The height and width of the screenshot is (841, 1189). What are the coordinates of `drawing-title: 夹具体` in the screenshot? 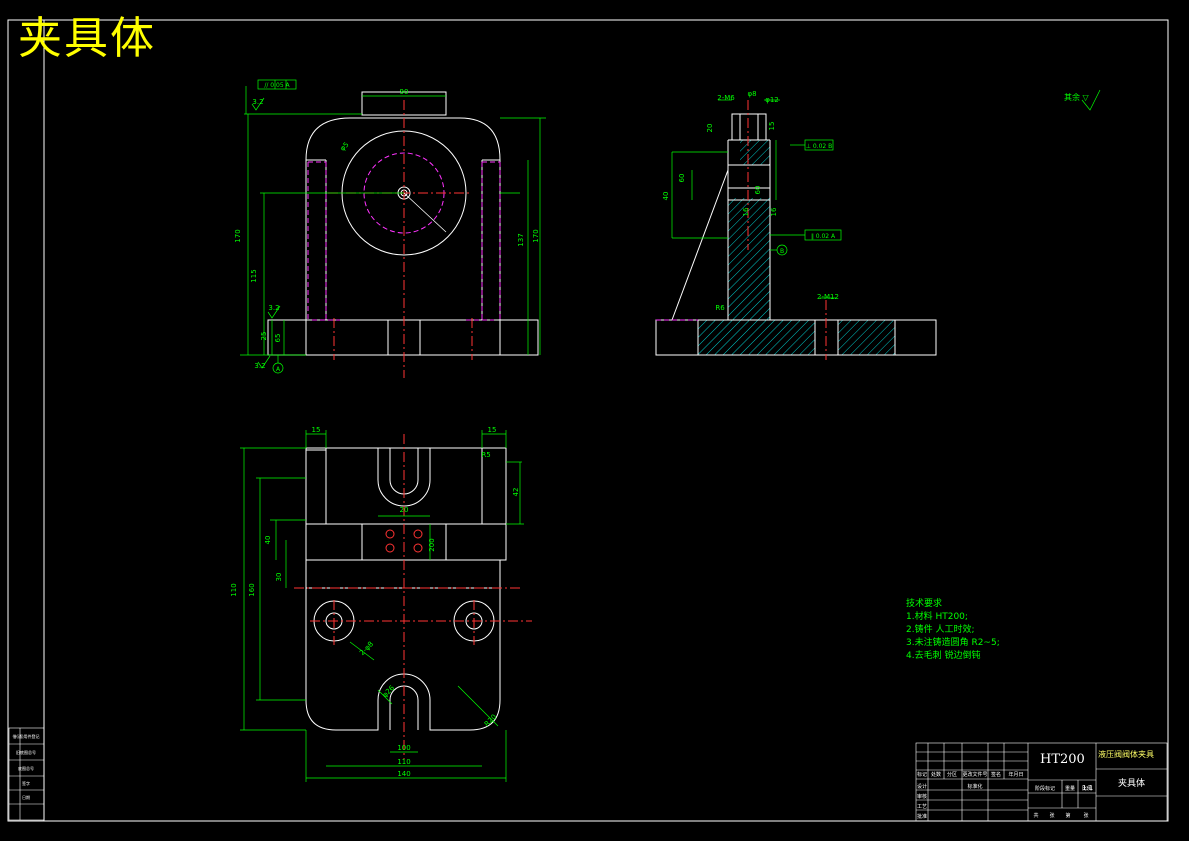 It's located at (87, 38).